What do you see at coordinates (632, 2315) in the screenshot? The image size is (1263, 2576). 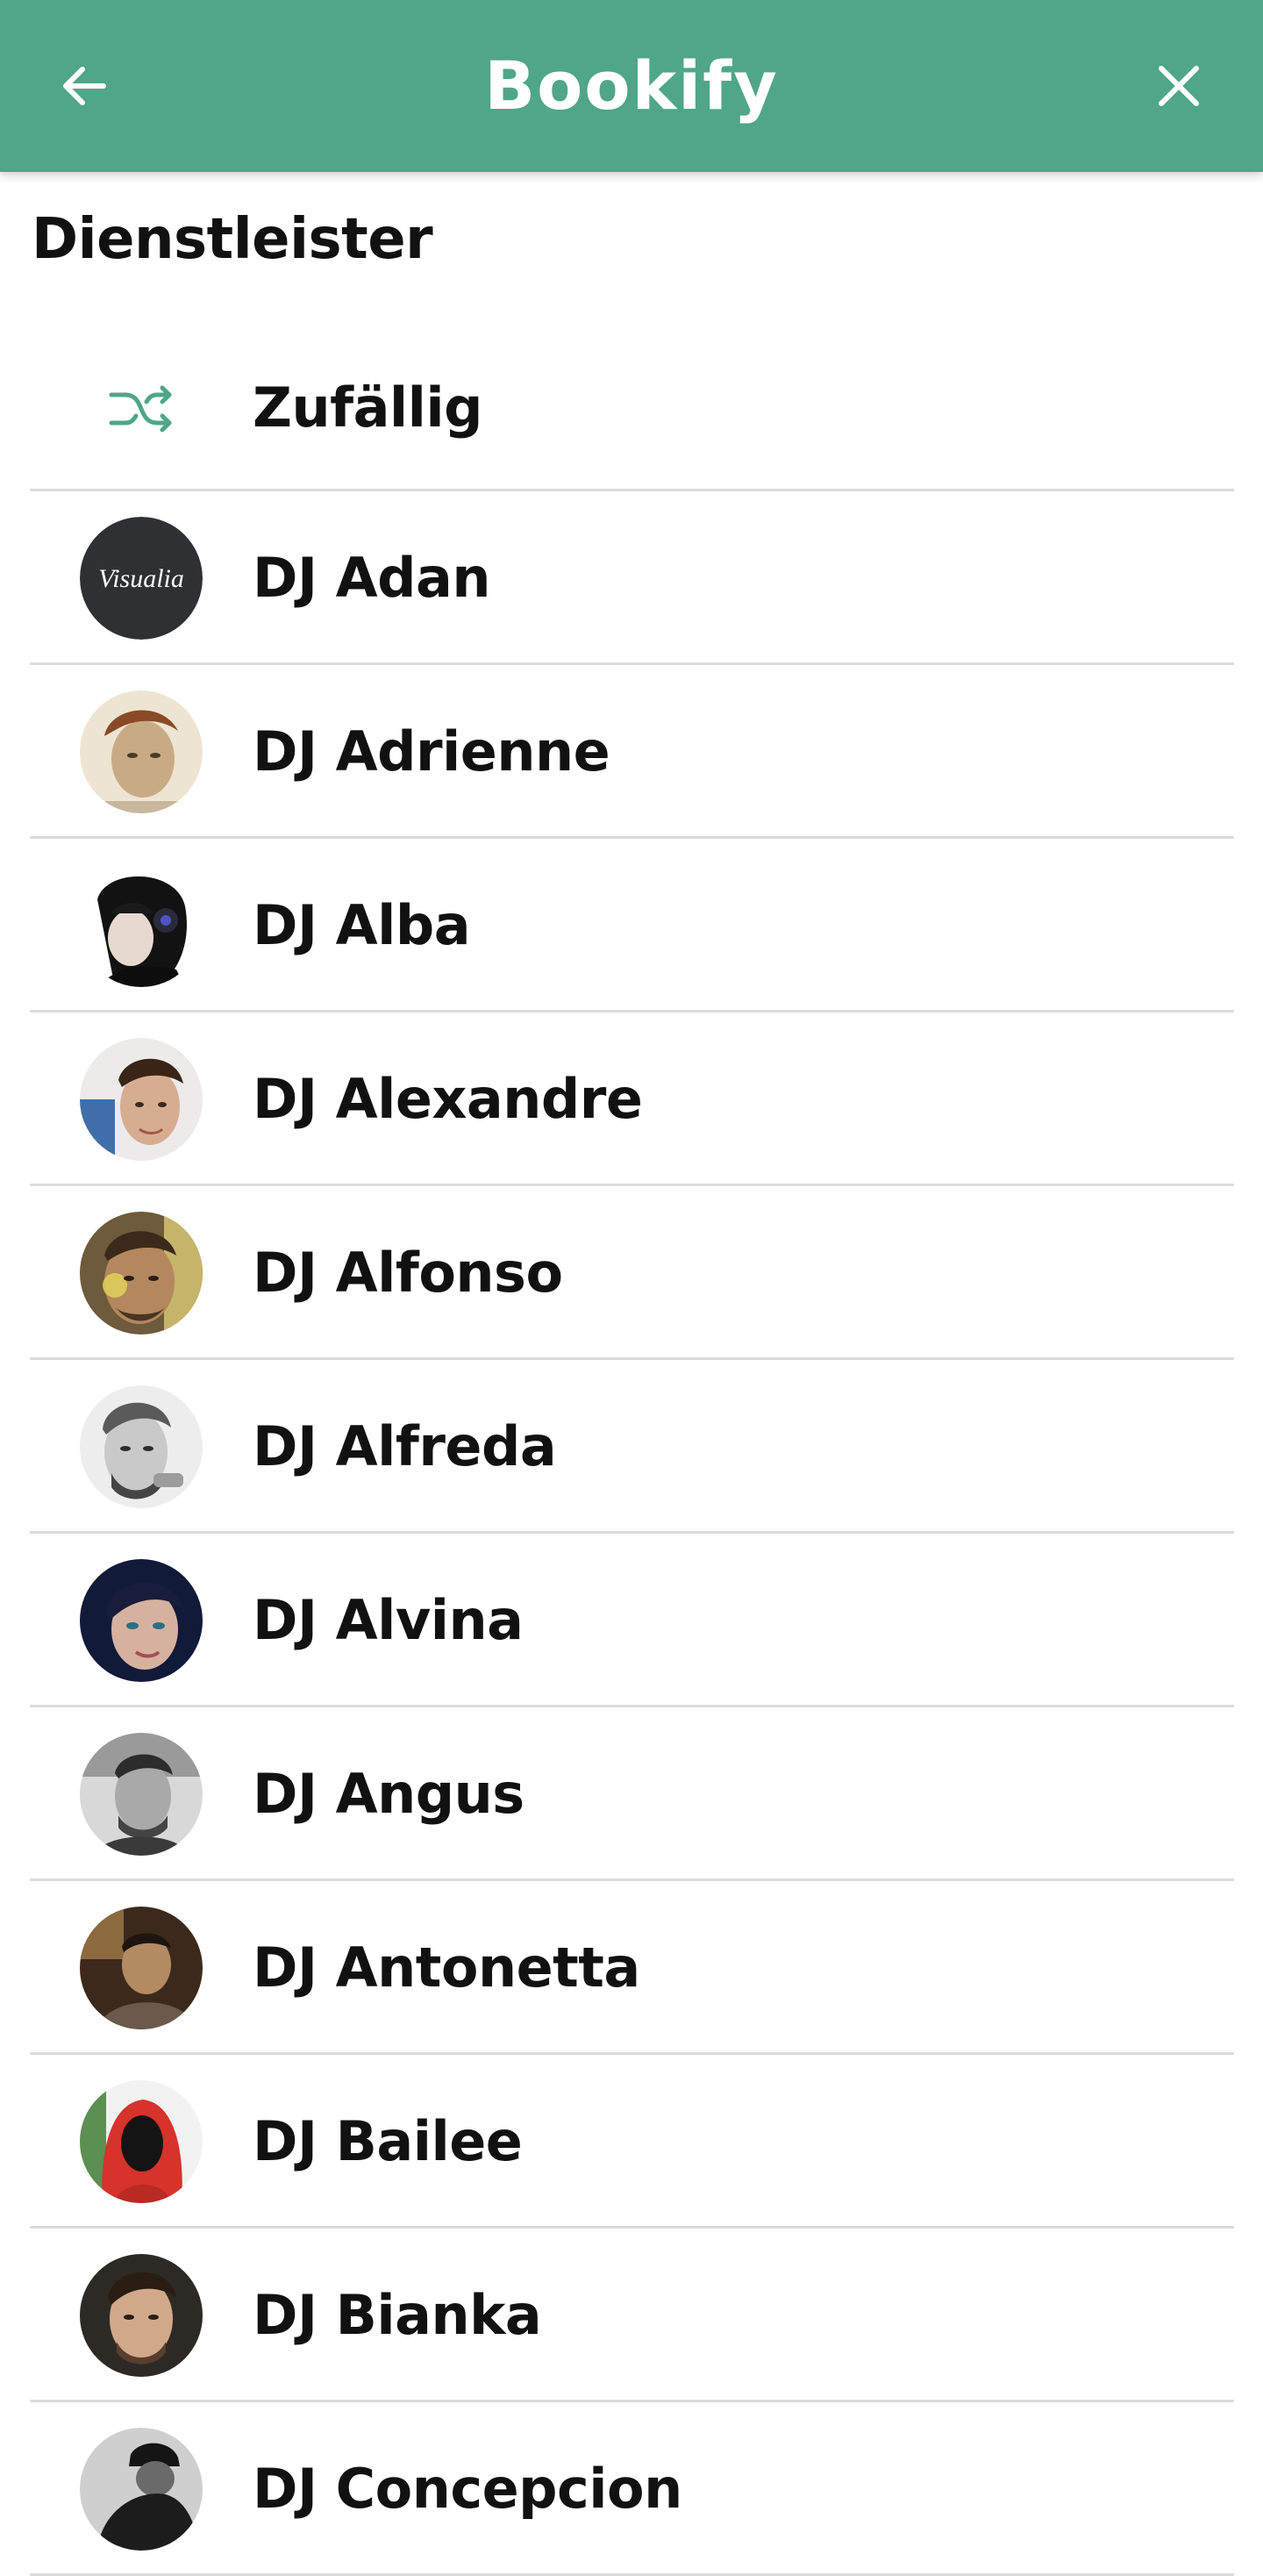 I see `list-item: DJ Bianka` at bounding box center [632, 2315].